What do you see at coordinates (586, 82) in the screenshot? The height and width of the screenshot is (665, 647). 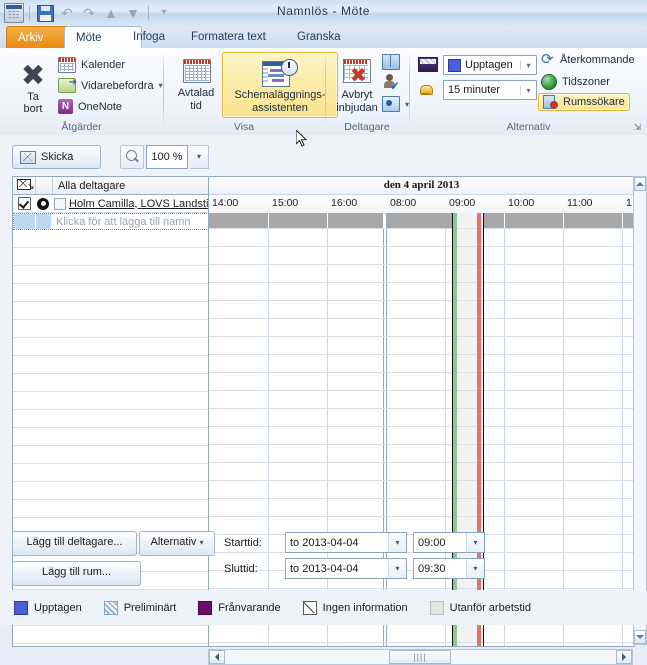 I see `timezones-label: Tidszoner` at bounding box center [586, 82].